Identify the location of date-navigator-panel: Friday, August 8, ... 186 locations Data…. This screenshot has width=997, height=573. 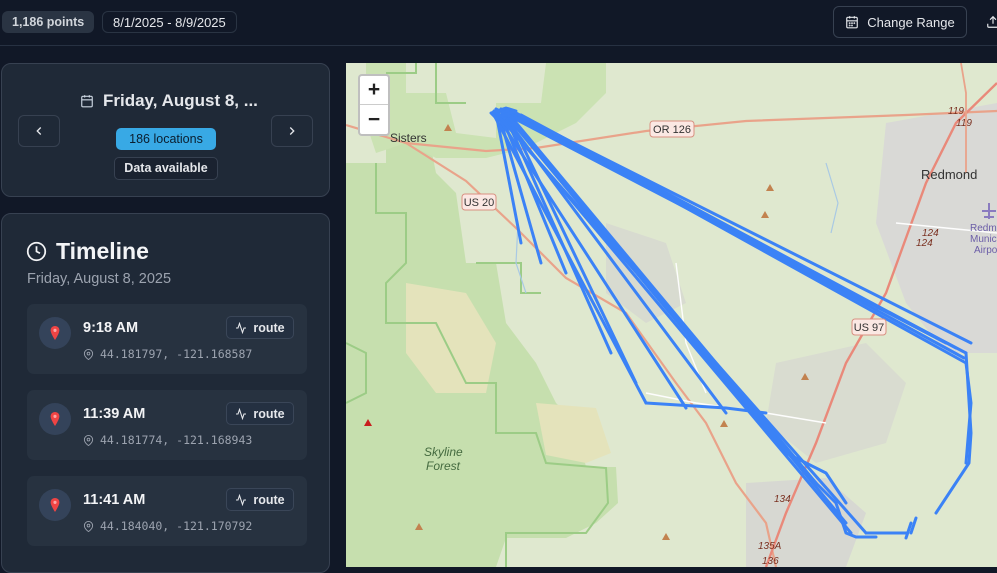
(165, 130).